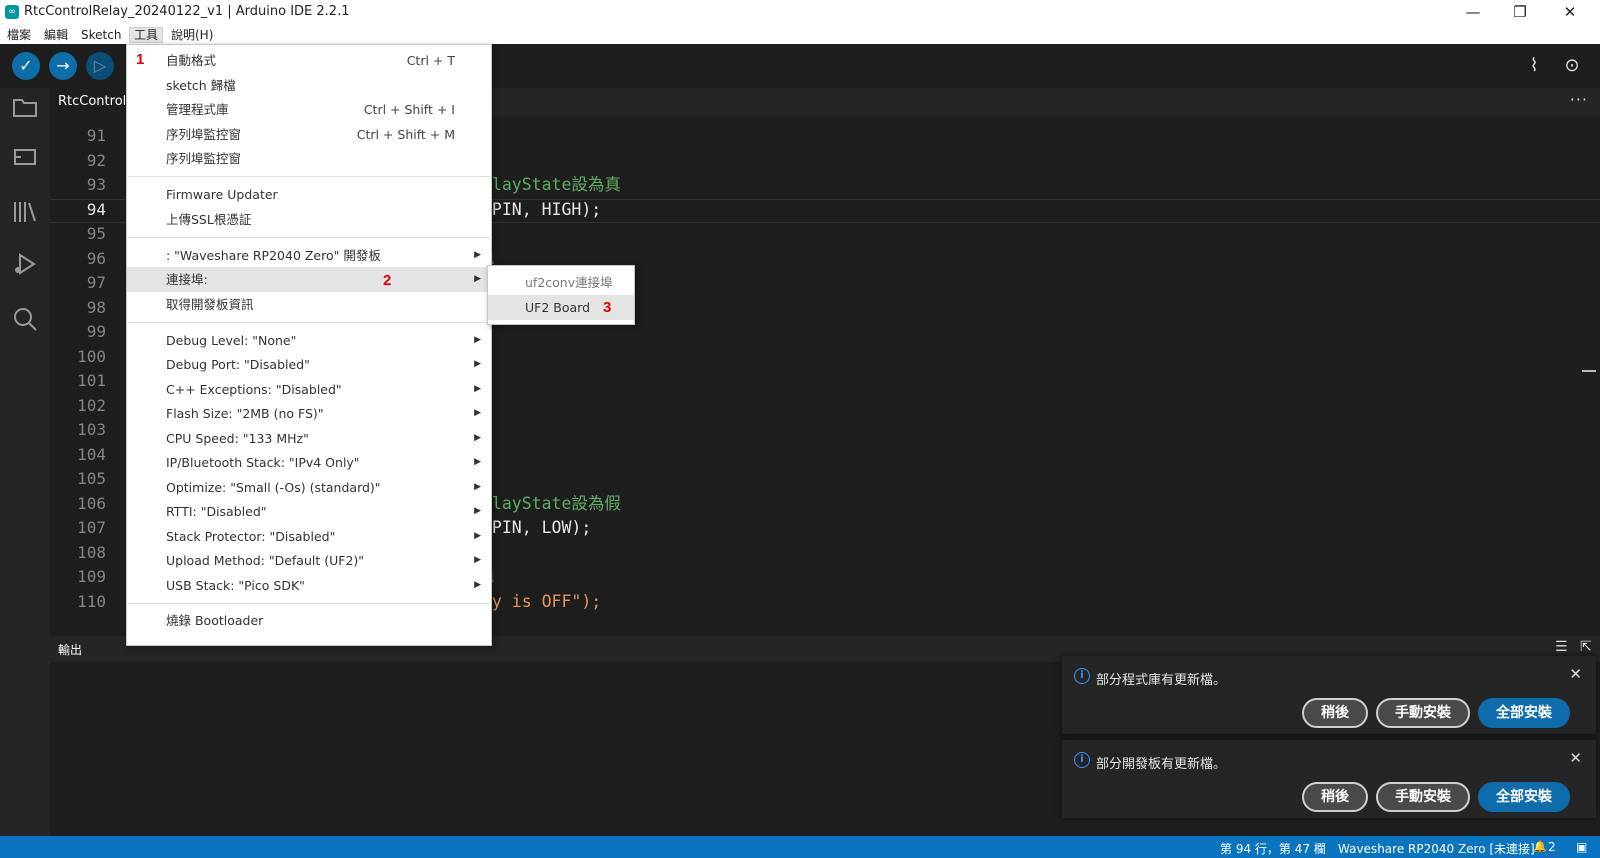 This screenshot has width=1600, height=858. Describe the element at coordinates (309, 585) in the screenshot. I see `menu-item-usb-stack: USB Stack: "Pico SDK" ▶` at that location.